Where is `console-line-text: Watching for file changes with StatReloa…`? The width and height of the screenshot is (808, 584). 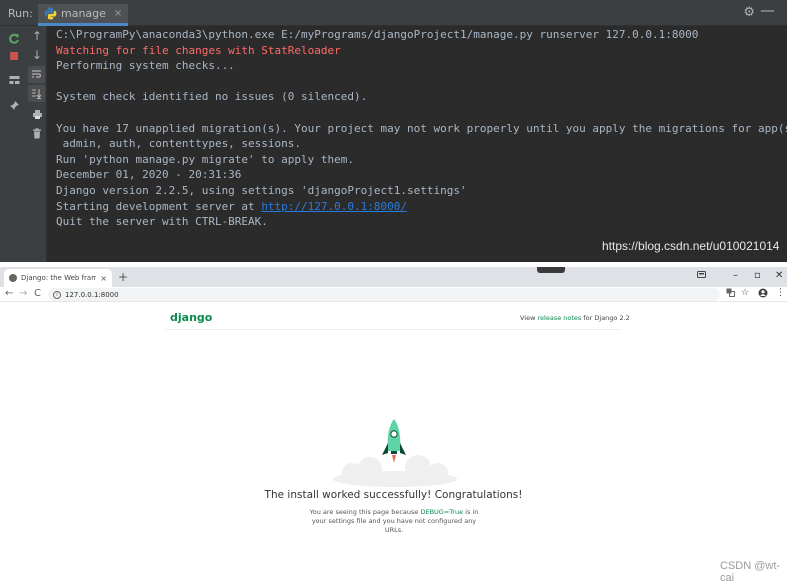
console-line-text: Watching for file changes with StatReloa… is located at coordinates (198, 50).